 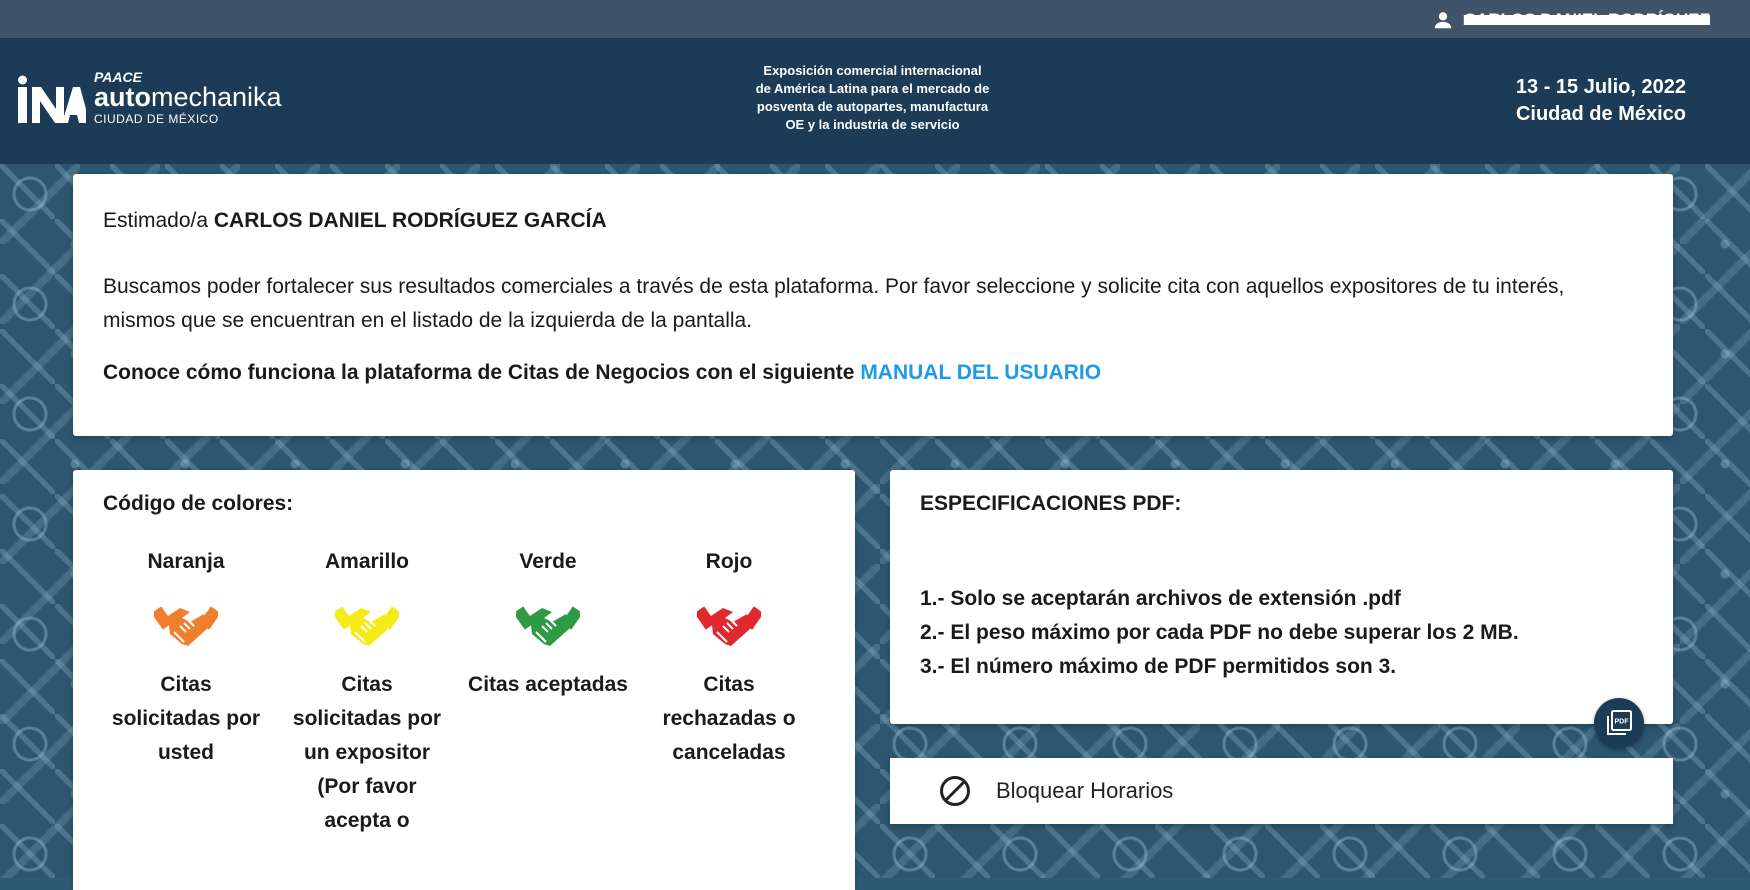 What do you see at coordinates (156, 119) in the screenshot?
I see `logo-city: CIUDAD DE MÉXICO` at bounding box center [156, 119].